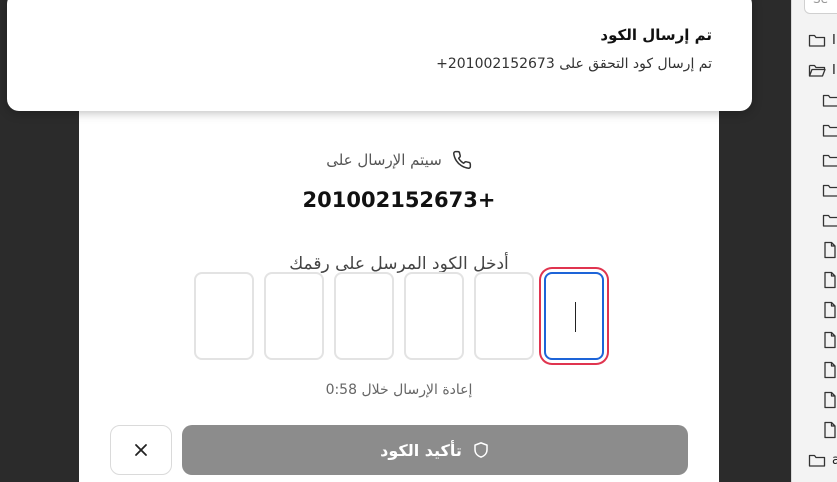 Image resolution: width=837 pixels, height=482 pixels. What do you see at coordinates (481, 450) in the screenshot?
I see `shield-icon` at bounding box center [481, 450].